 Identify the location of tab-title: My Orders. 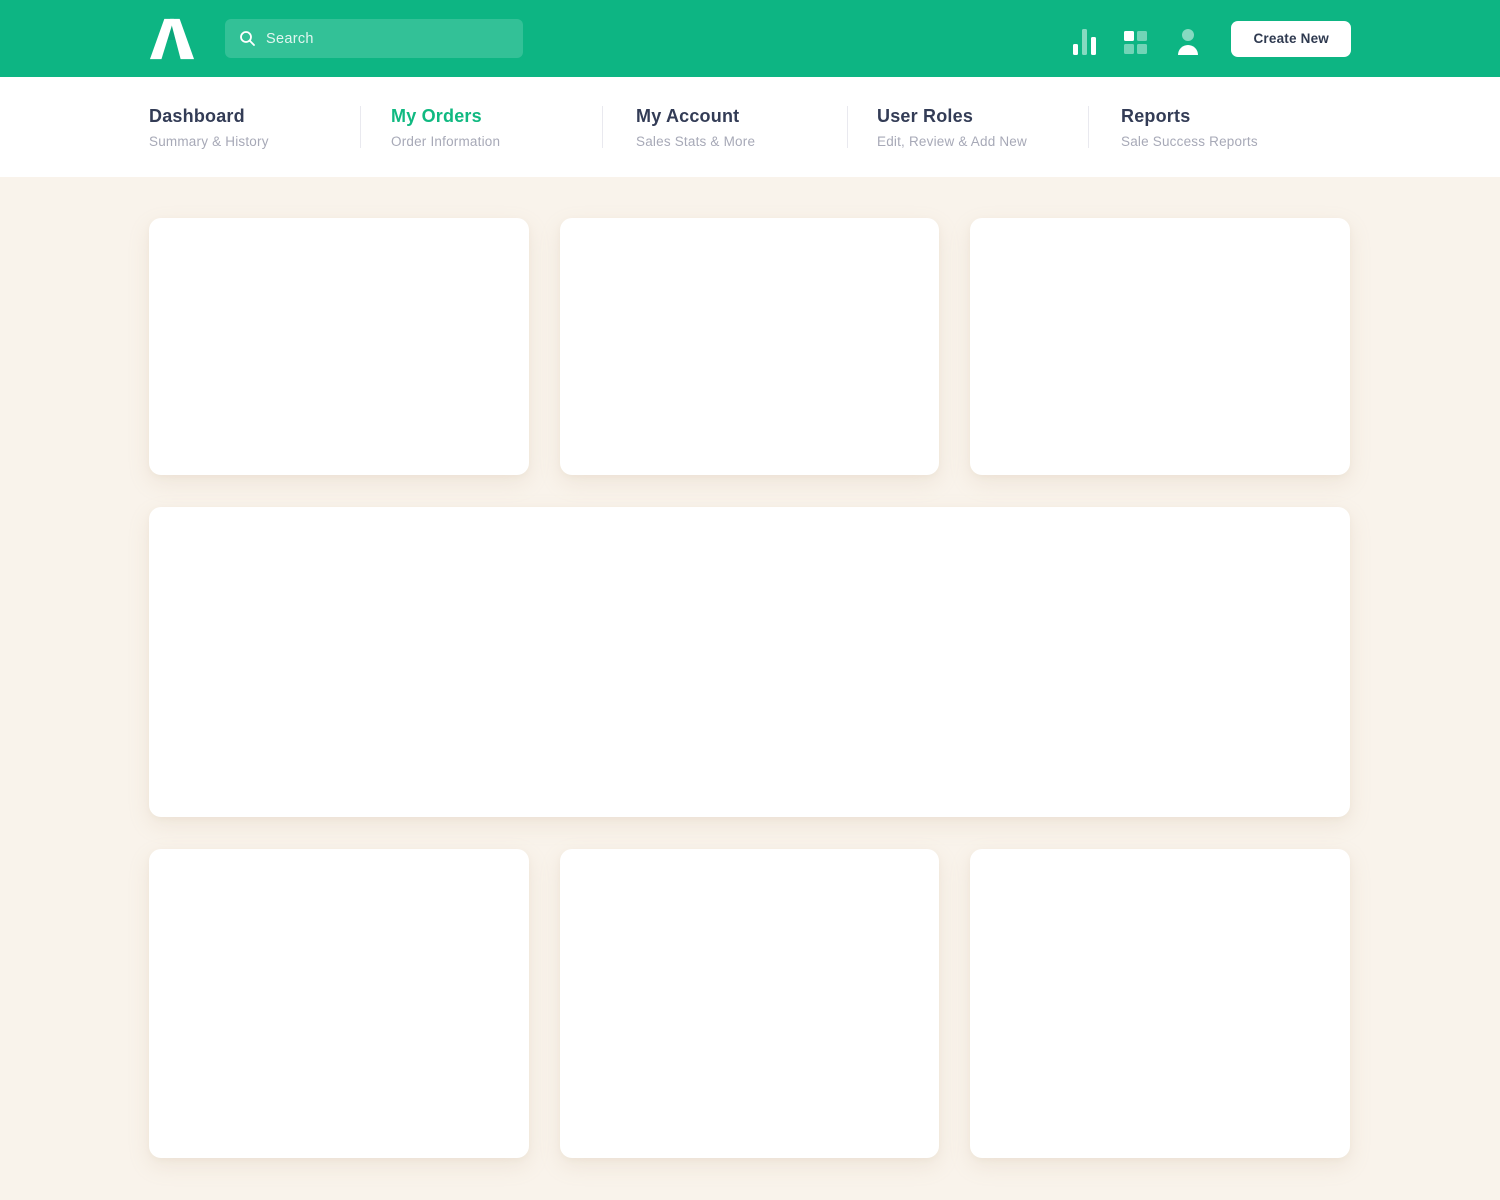
(436, 115).